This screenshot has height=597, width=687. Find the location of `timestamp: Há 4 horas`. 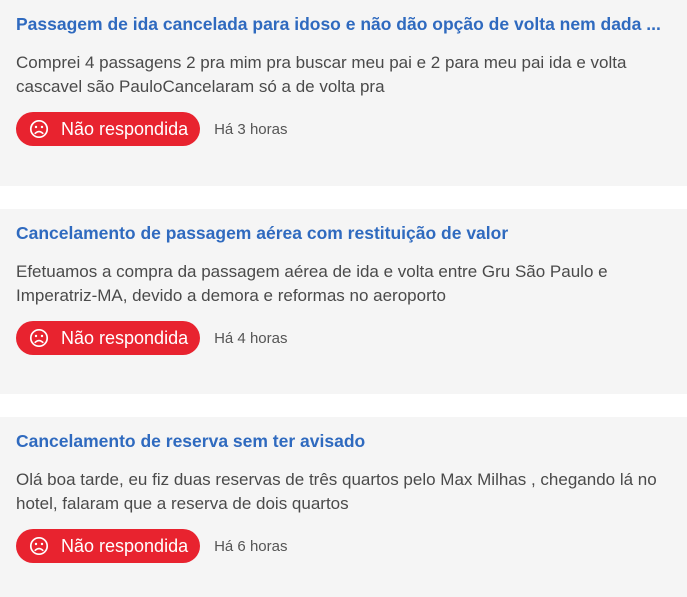

timestamp: Há 4 horas is located at coordinates (251, 338).